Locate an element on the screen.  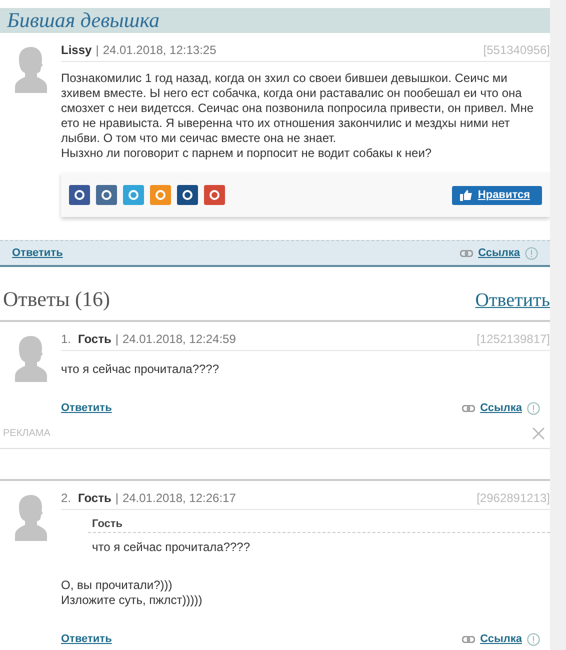
comment-number: 2. is located at coordinates (66, 498).